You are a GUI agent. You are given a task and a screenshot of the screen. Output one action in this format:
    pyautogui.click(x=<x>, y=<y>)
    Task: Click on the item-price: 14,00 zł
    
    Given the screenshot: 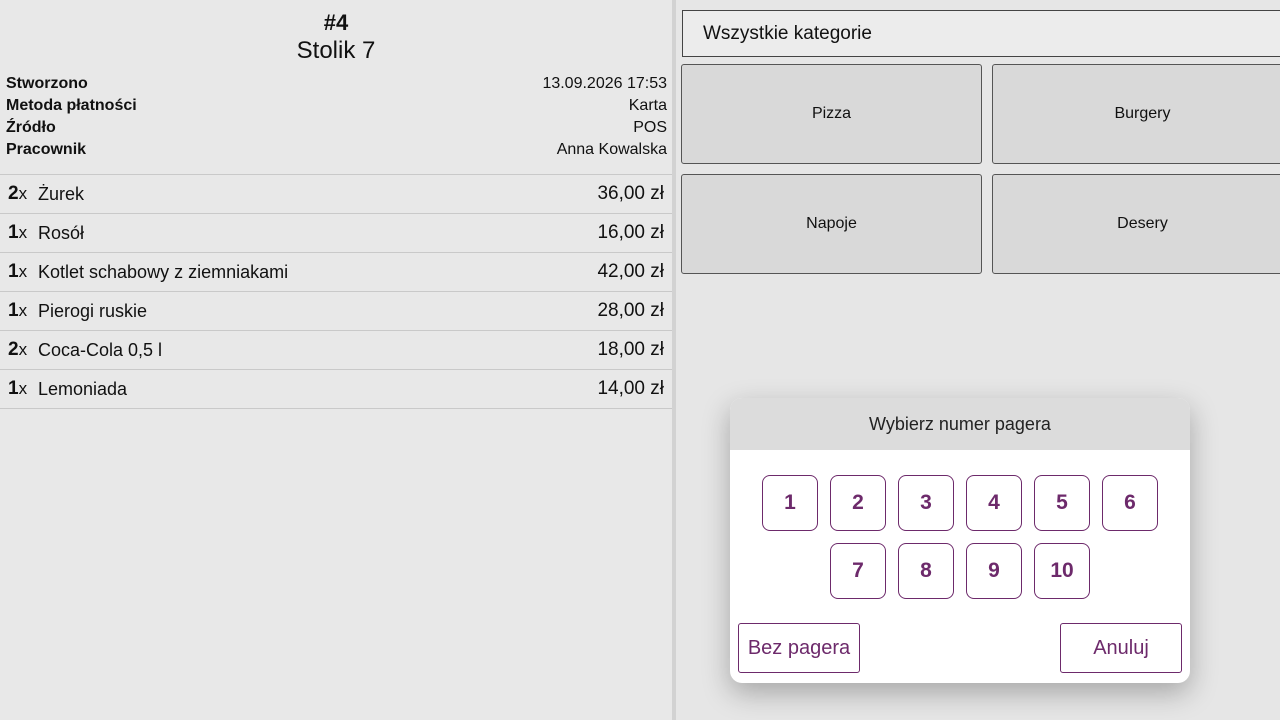 What is the action you would take?
    pyautogui.click(x=630, y=388)
    